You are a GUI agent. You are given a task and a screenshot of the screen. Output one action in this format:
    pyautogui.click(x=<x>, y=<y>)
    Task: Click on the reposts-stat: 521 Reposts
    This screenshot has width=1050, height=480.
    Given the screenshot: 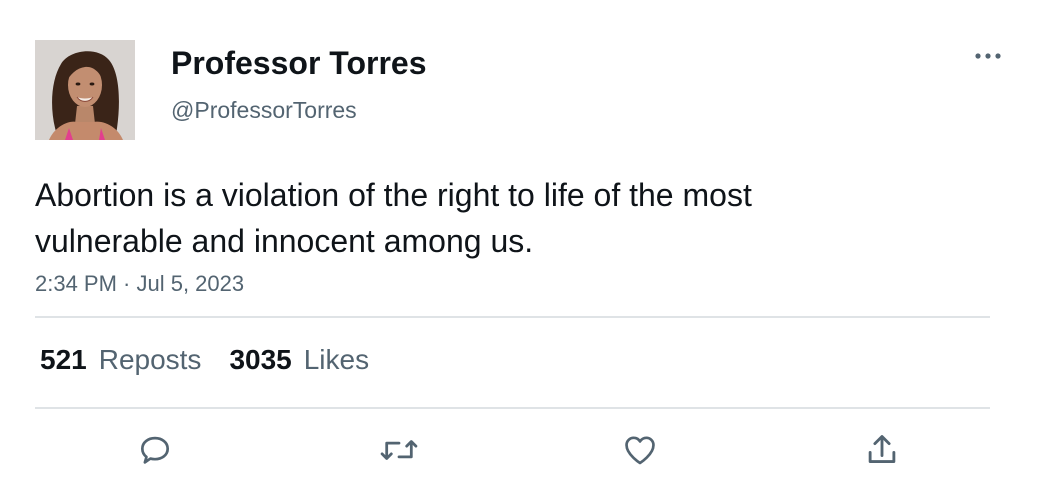 What is the action you would take?
    pyautogui.click(x=120, y=360)
    